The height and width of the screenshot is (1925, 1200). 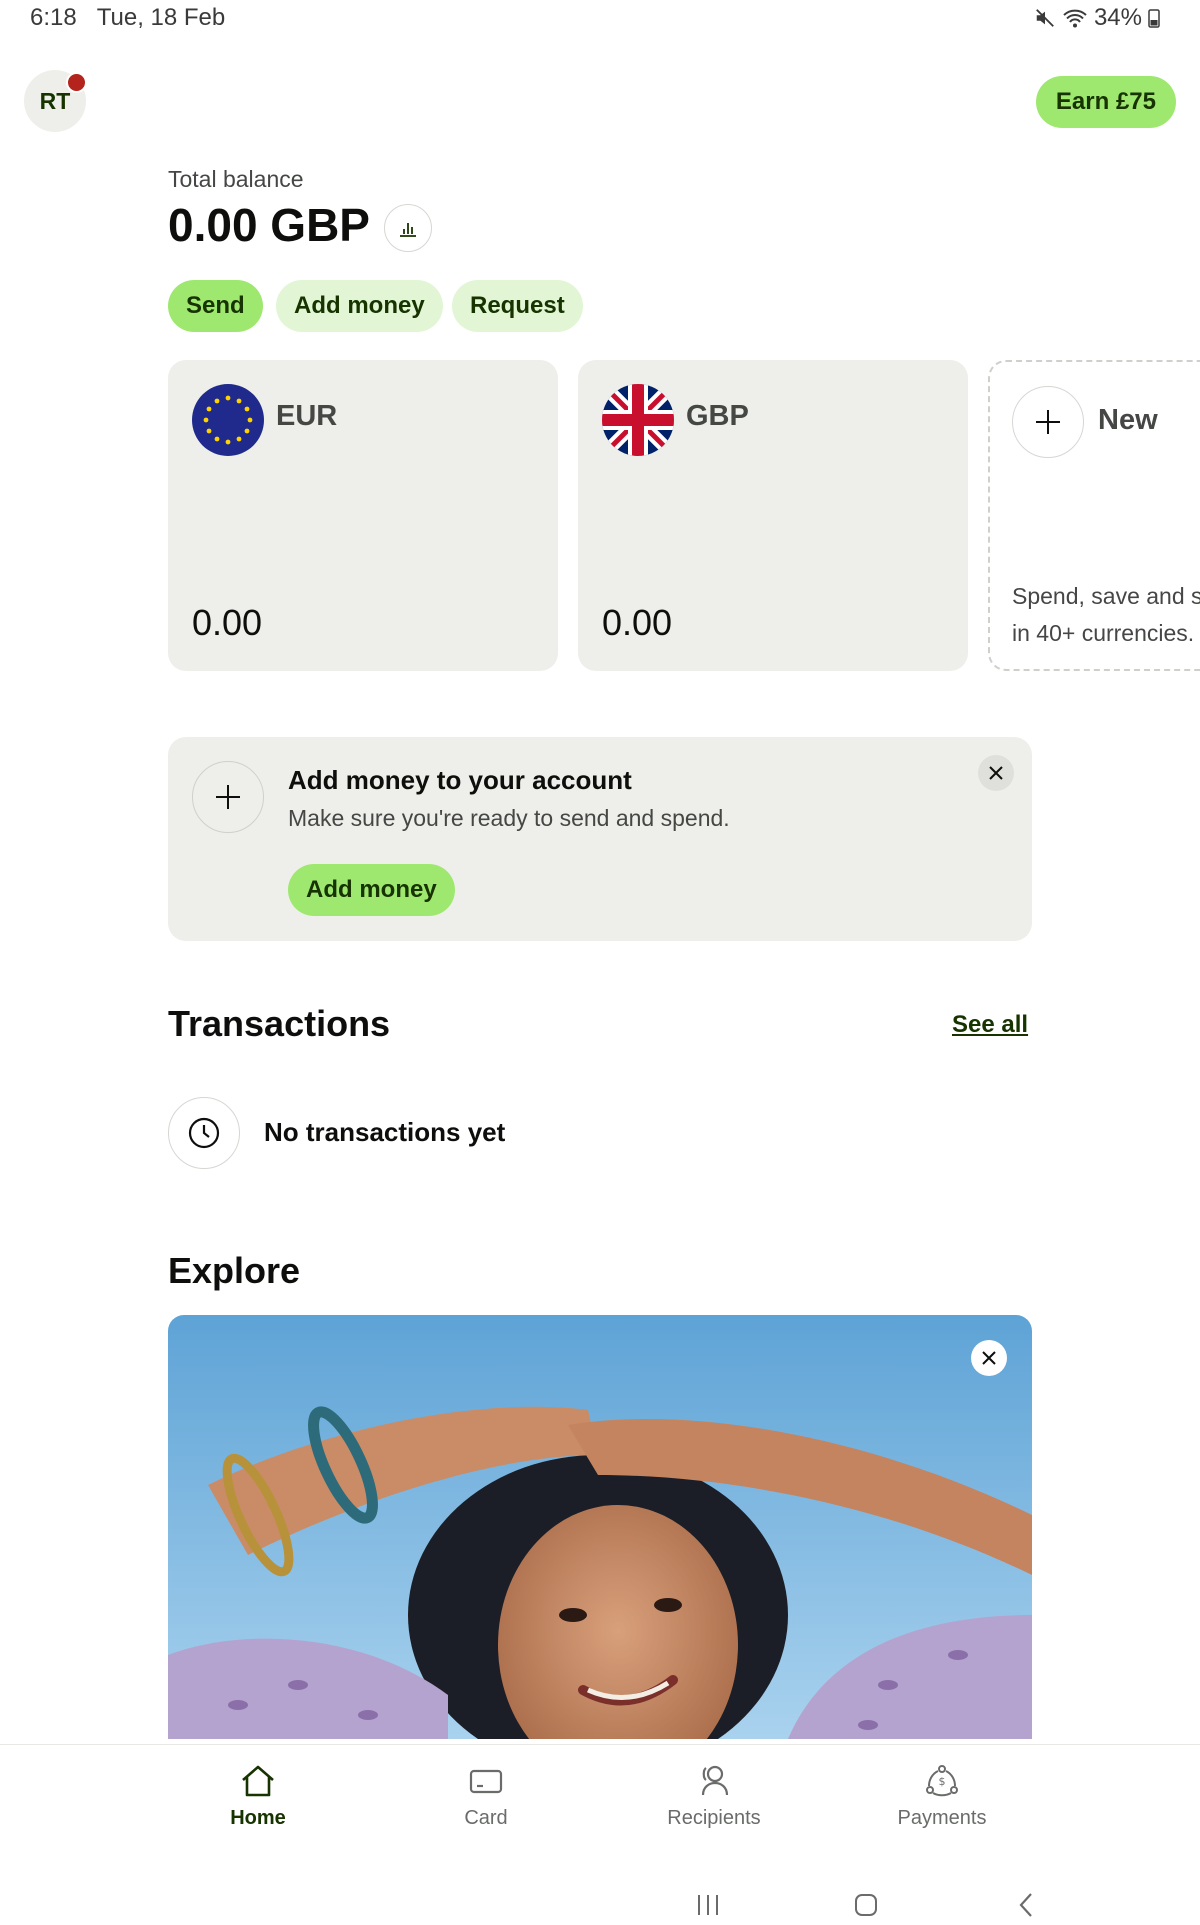 I want to click on home-system-icon, so click(x=866, y=1905).